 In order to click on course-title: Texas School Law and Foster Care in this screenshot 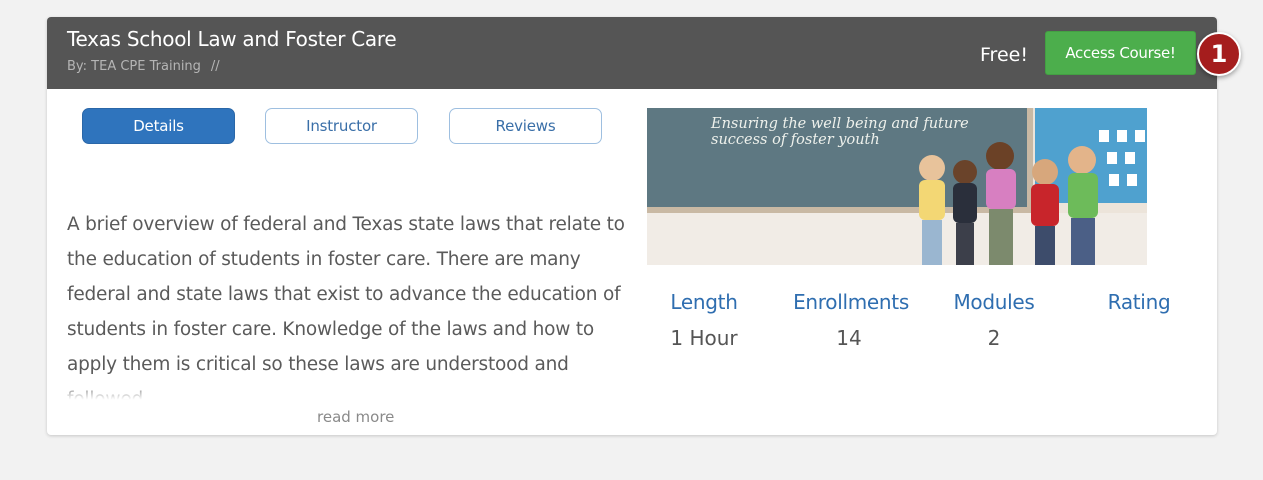, I will do `click(232, 39)`.